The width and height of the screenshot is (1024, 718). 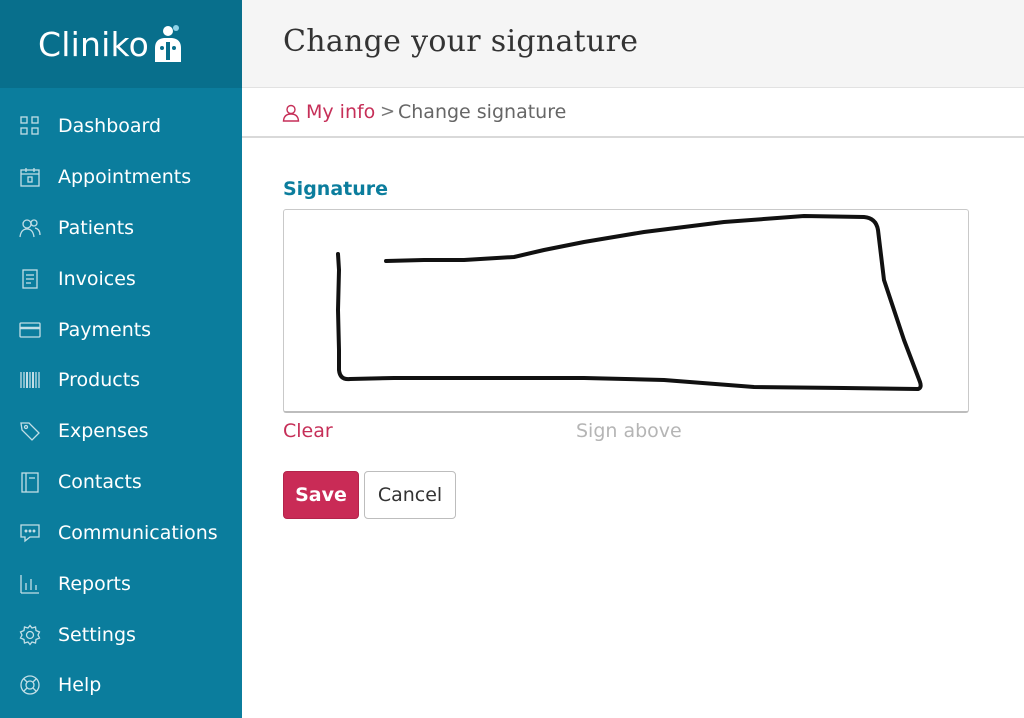 What do you see at coordinates (482, 112) in the screenshot?
I see `breadcrumb-current: Change signature` at bounding box center [482, 112].